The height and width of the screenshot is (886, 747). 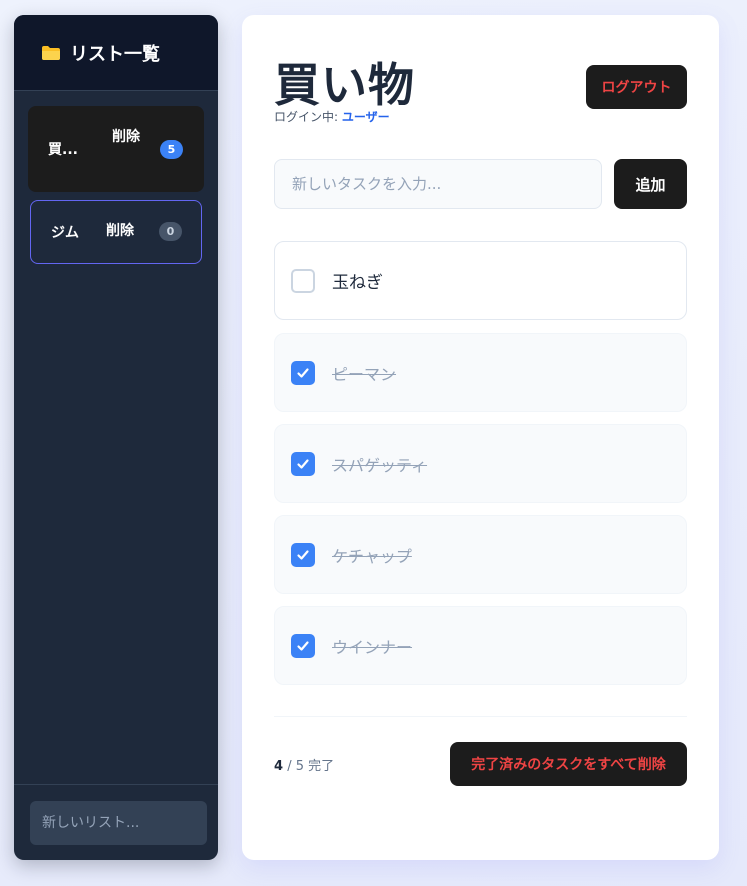 What do you see at coordinates (51, 53) in the screenshot?
I see `folder-icon` at bounding box center [51, 53].